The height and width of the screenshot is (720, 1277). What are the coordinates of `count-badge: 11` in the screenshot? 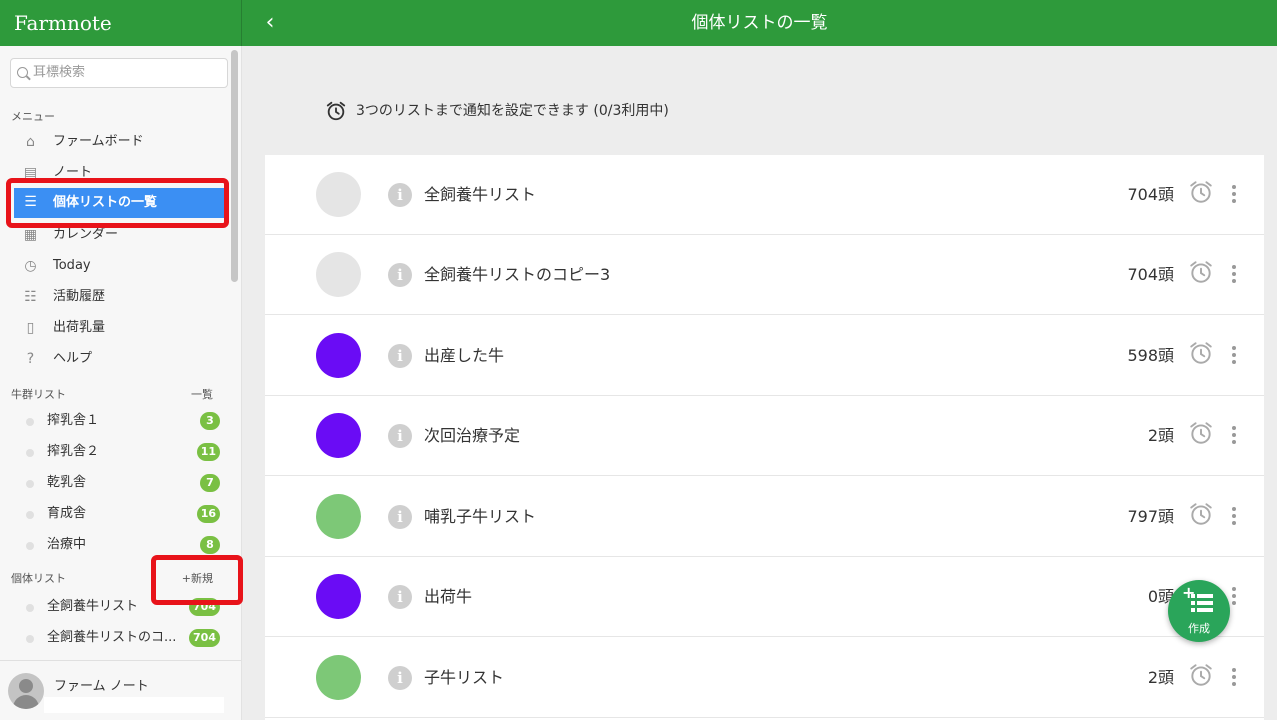 It's located at (208, 452).